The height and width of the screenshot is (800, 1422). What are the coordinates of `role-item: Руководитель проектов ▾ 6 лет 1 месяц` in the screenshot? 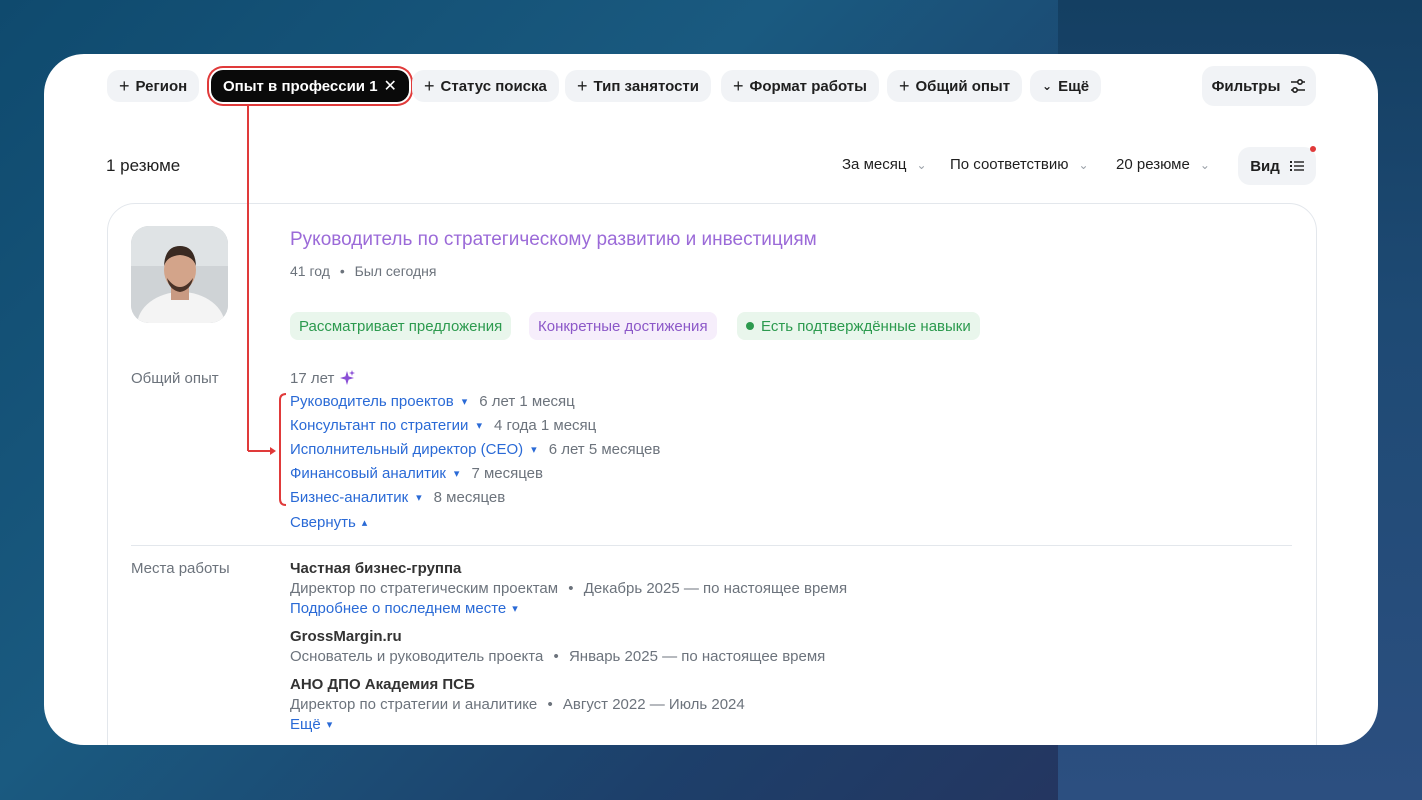 It's located at (432, 401).